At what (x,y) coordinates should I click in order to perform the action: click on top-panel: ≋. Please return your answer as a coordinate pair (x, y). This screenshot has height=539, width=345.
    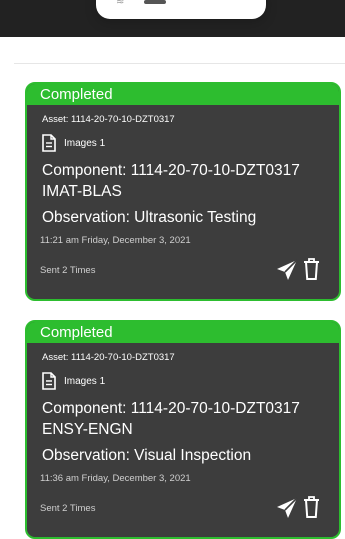
    Looking at the image, I should click on (181, 9).